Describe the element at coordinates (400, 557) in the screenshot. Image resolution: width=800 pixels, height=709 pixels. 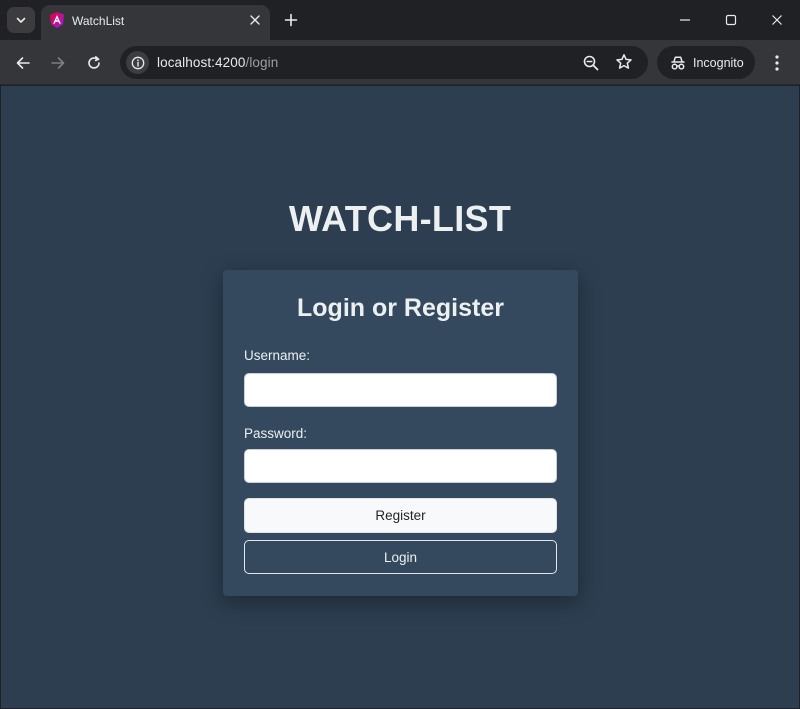
I see `login-button: Login` at that location.